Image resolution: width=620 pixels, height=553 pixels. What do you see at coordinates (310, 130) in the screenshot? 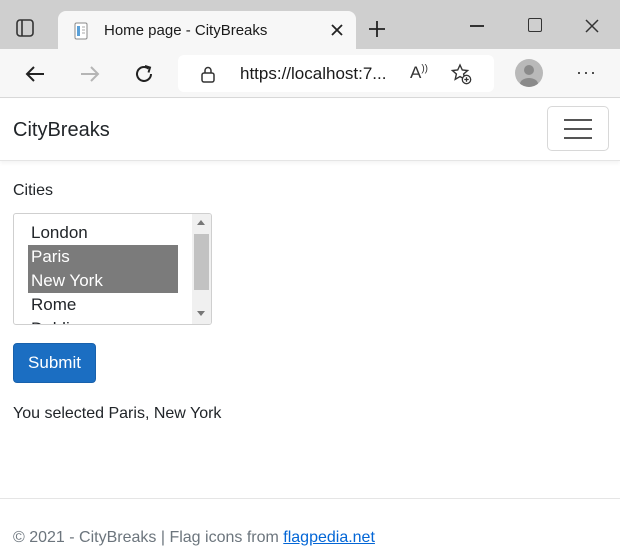
I see `site-navbar: CityBreaks` at bounding box center [310, 130].